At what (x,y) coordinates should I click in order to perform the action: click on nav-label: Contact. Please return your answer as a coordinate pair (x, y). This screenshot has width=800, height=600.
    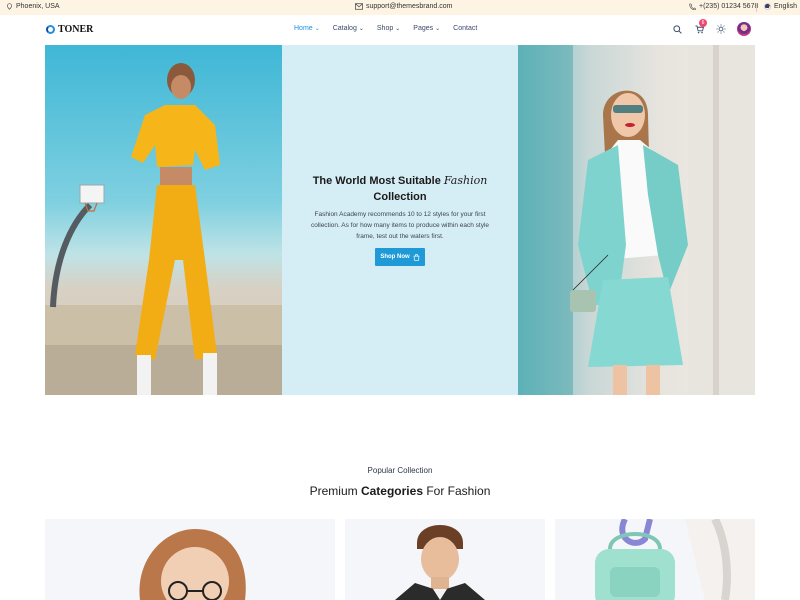
    Looking at the image, I should click on (465, 28).